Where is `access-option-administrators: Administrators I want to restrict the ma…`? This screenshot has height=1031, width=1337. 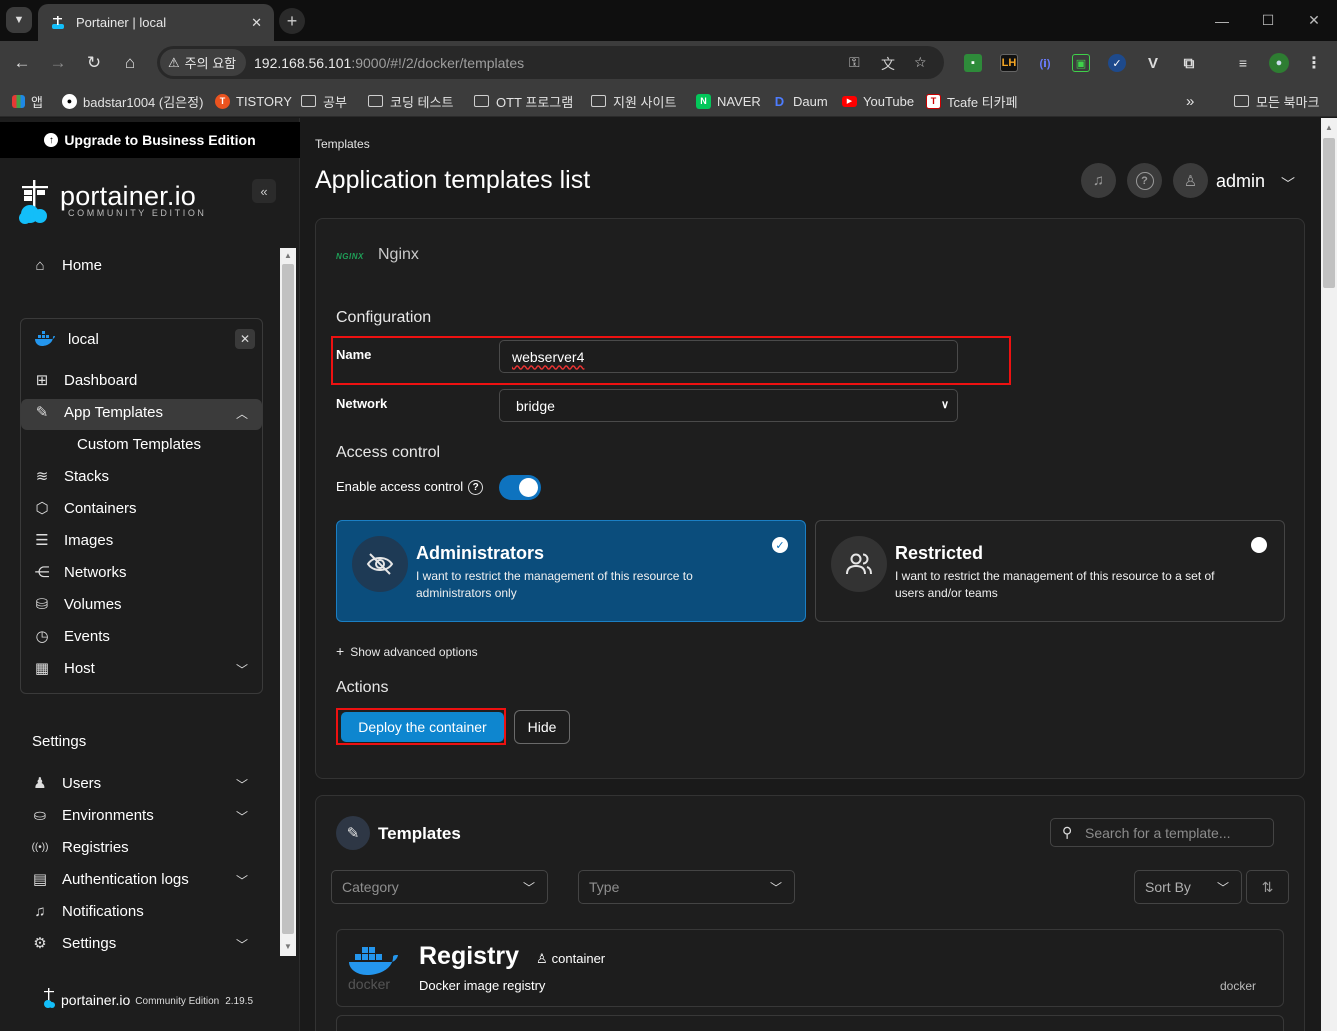 access-option-administrators: Administrators I want to restrict the ma… is located at coordinates (571, 571).